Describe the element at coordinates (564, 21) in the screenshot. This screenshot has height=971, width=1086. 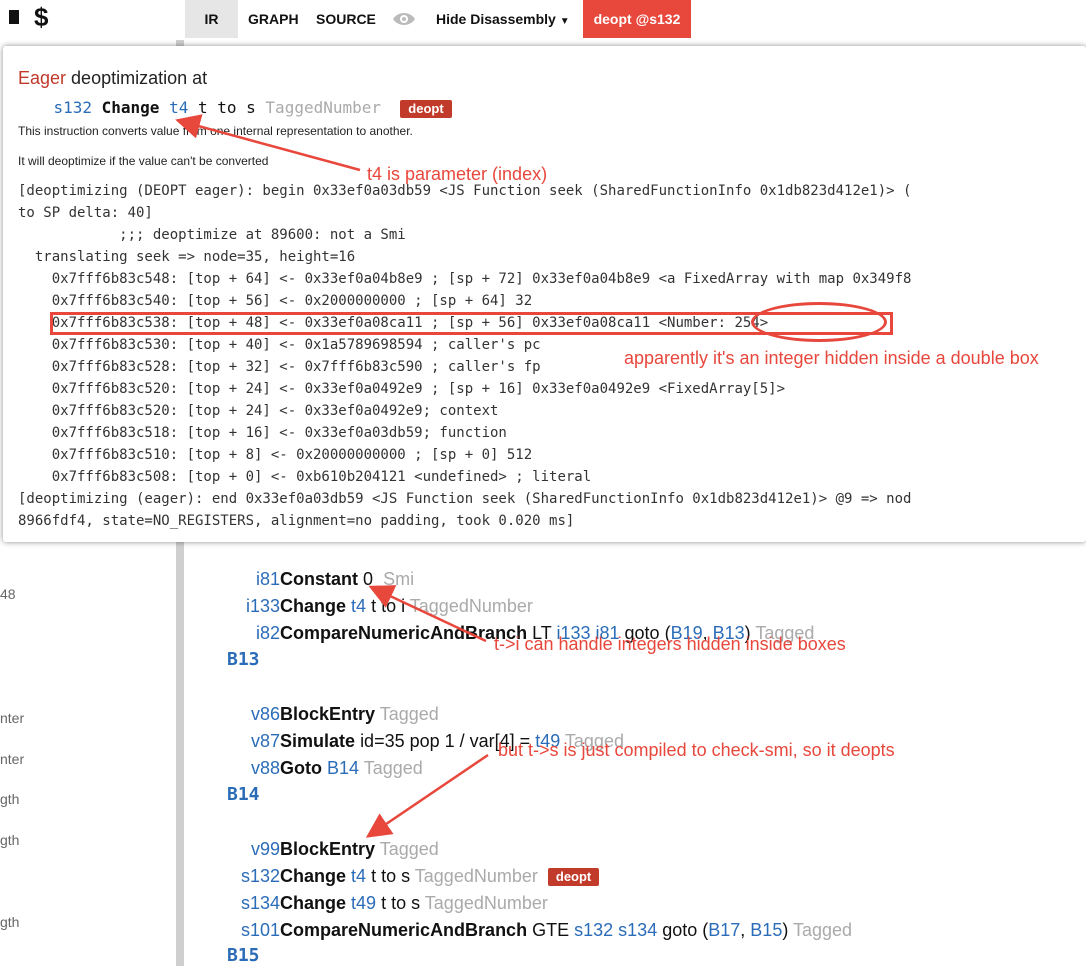
I see `caret-down-icon: ▼` at that location.